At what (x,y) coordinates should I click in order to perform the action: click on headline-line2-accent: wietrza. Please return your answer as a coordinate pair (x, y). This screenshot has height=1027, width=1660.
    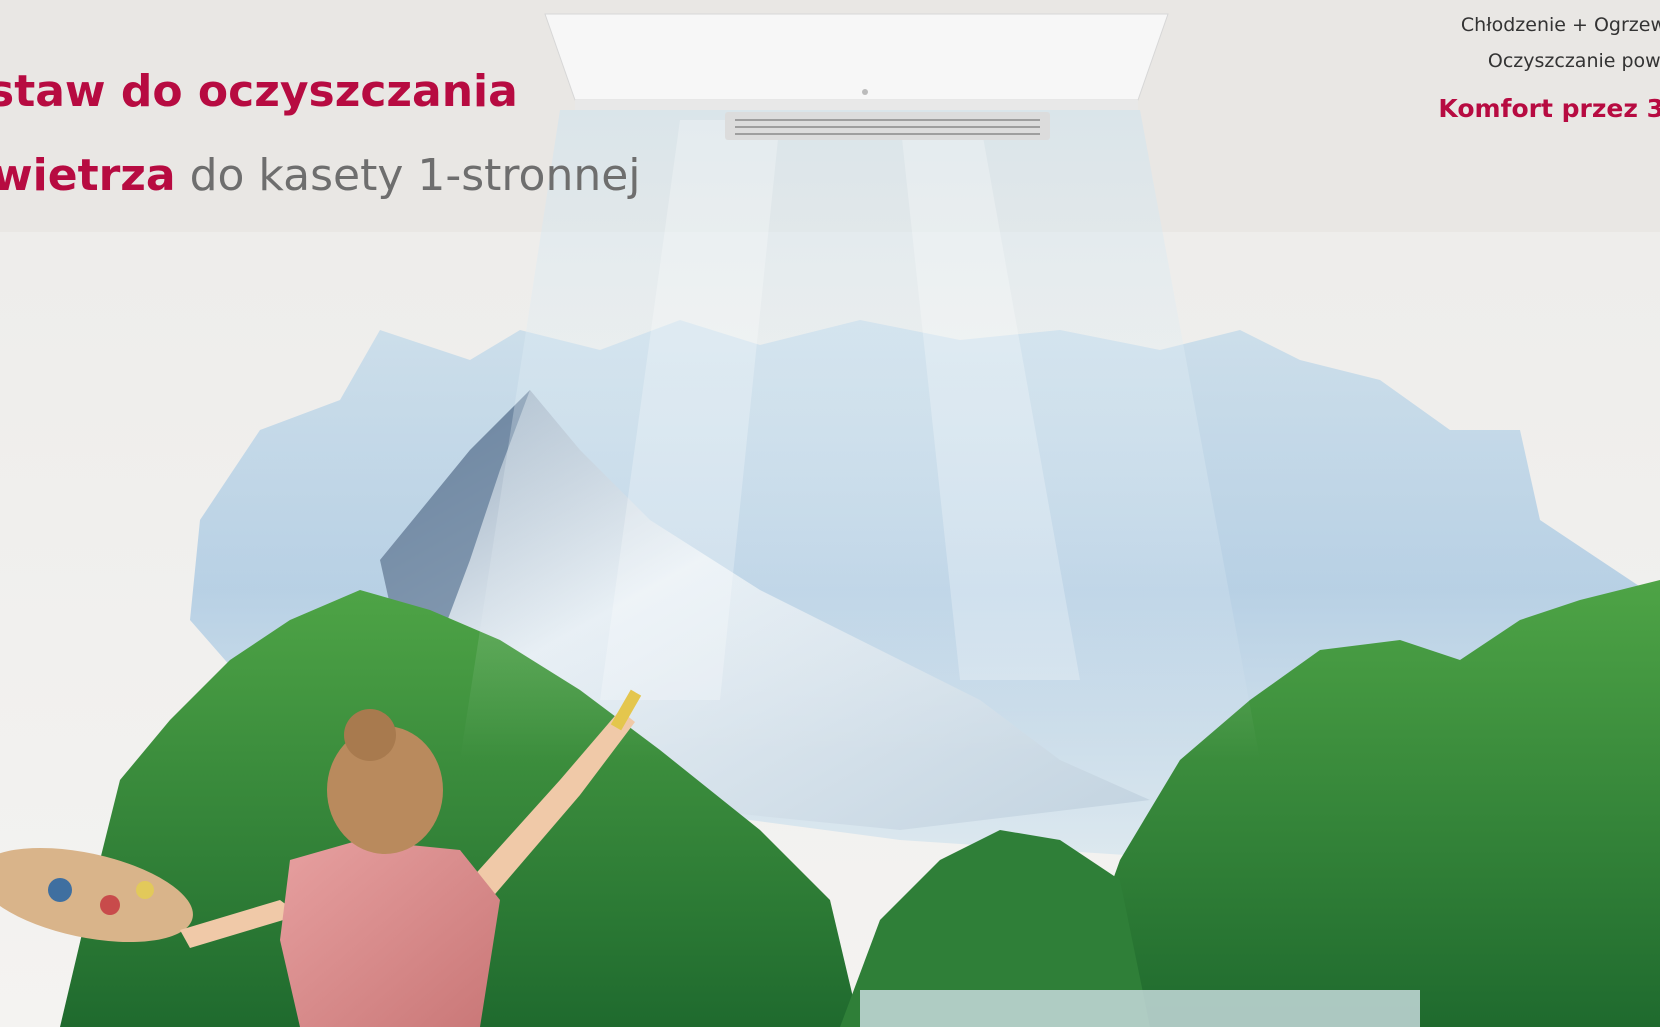
    Looking at the image, I should click on (88, 175).